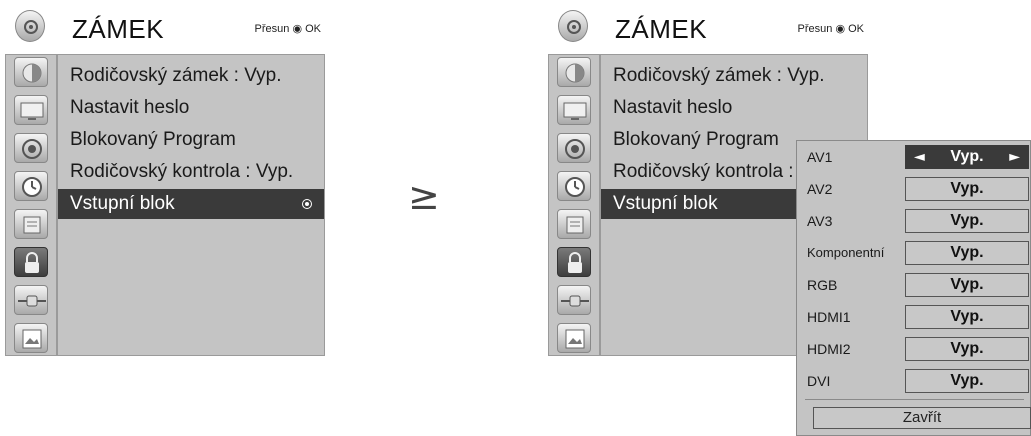  Describe the element at coordinates (846, 252) in the screenshot. I see `input-label: Komponentní` at that location.